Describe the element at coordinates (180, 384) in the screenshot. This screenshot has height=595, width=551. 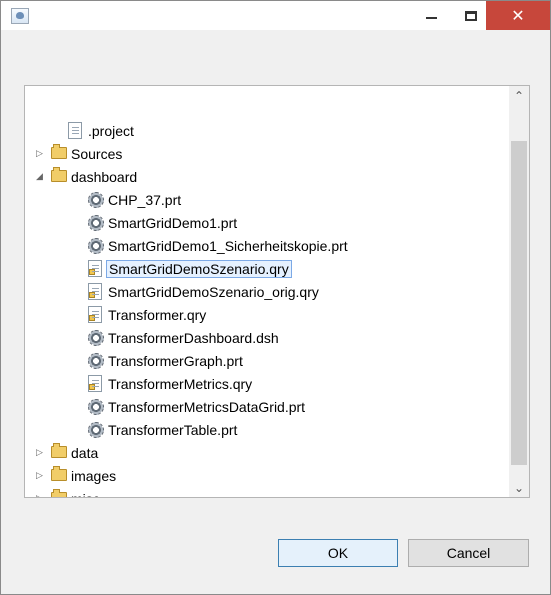
I see `tree-item-label: TransformerMetrics.qry` at that location.